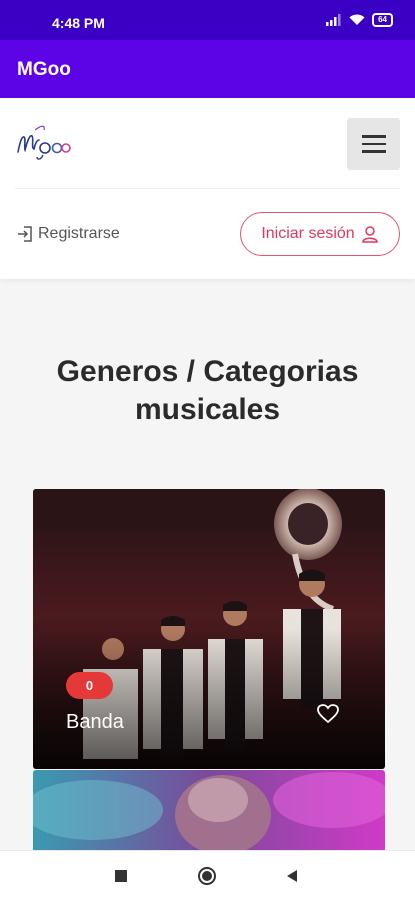 The image size is (415, 900). I want to click on home-button, so click(207, 876).